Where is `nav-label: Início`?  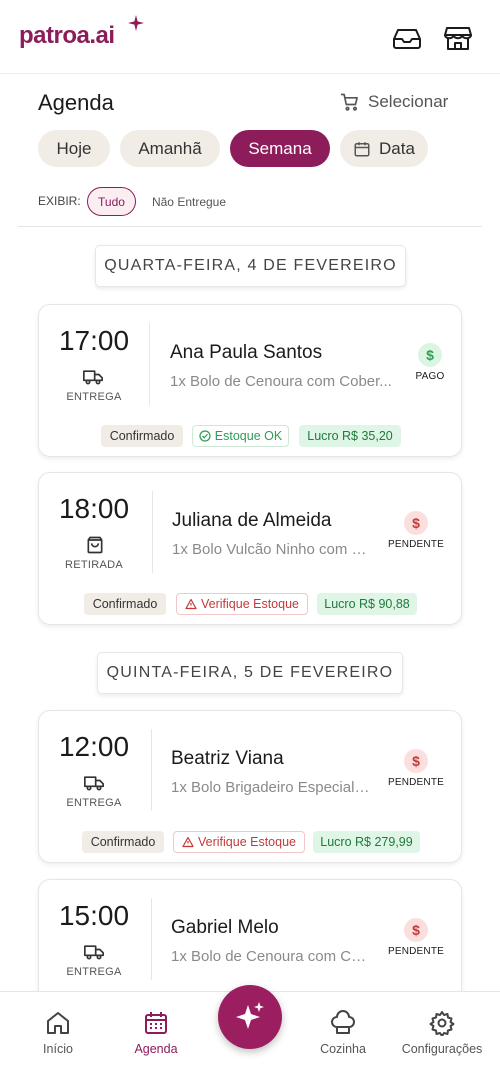
nav-label: Início is located at coordinates (58, 1049).